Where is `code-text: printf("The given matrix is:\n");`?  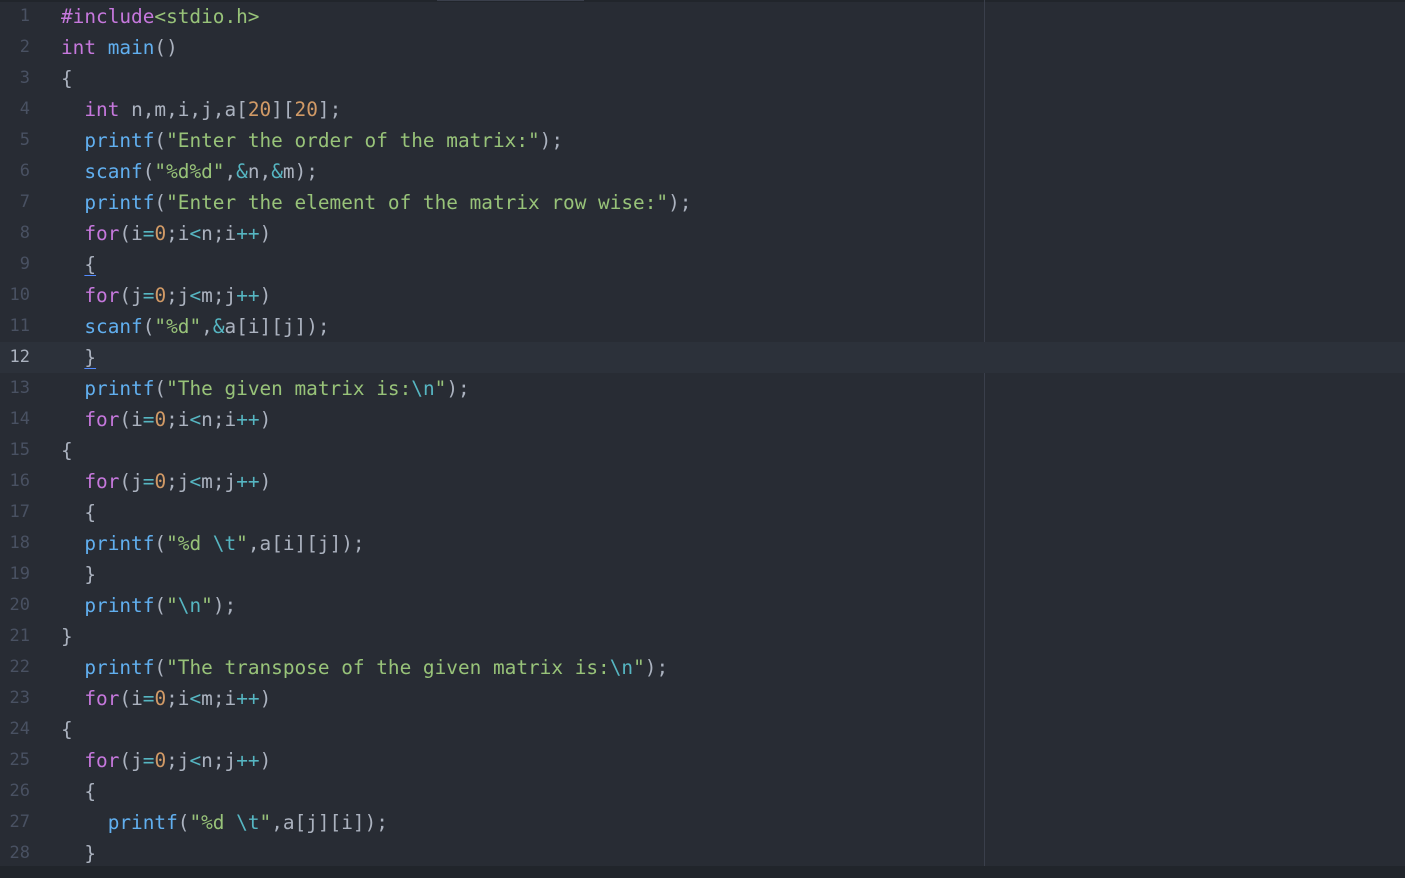 code-text: printf("The given matrix is:\n"); is located at coordinates (265, 388).